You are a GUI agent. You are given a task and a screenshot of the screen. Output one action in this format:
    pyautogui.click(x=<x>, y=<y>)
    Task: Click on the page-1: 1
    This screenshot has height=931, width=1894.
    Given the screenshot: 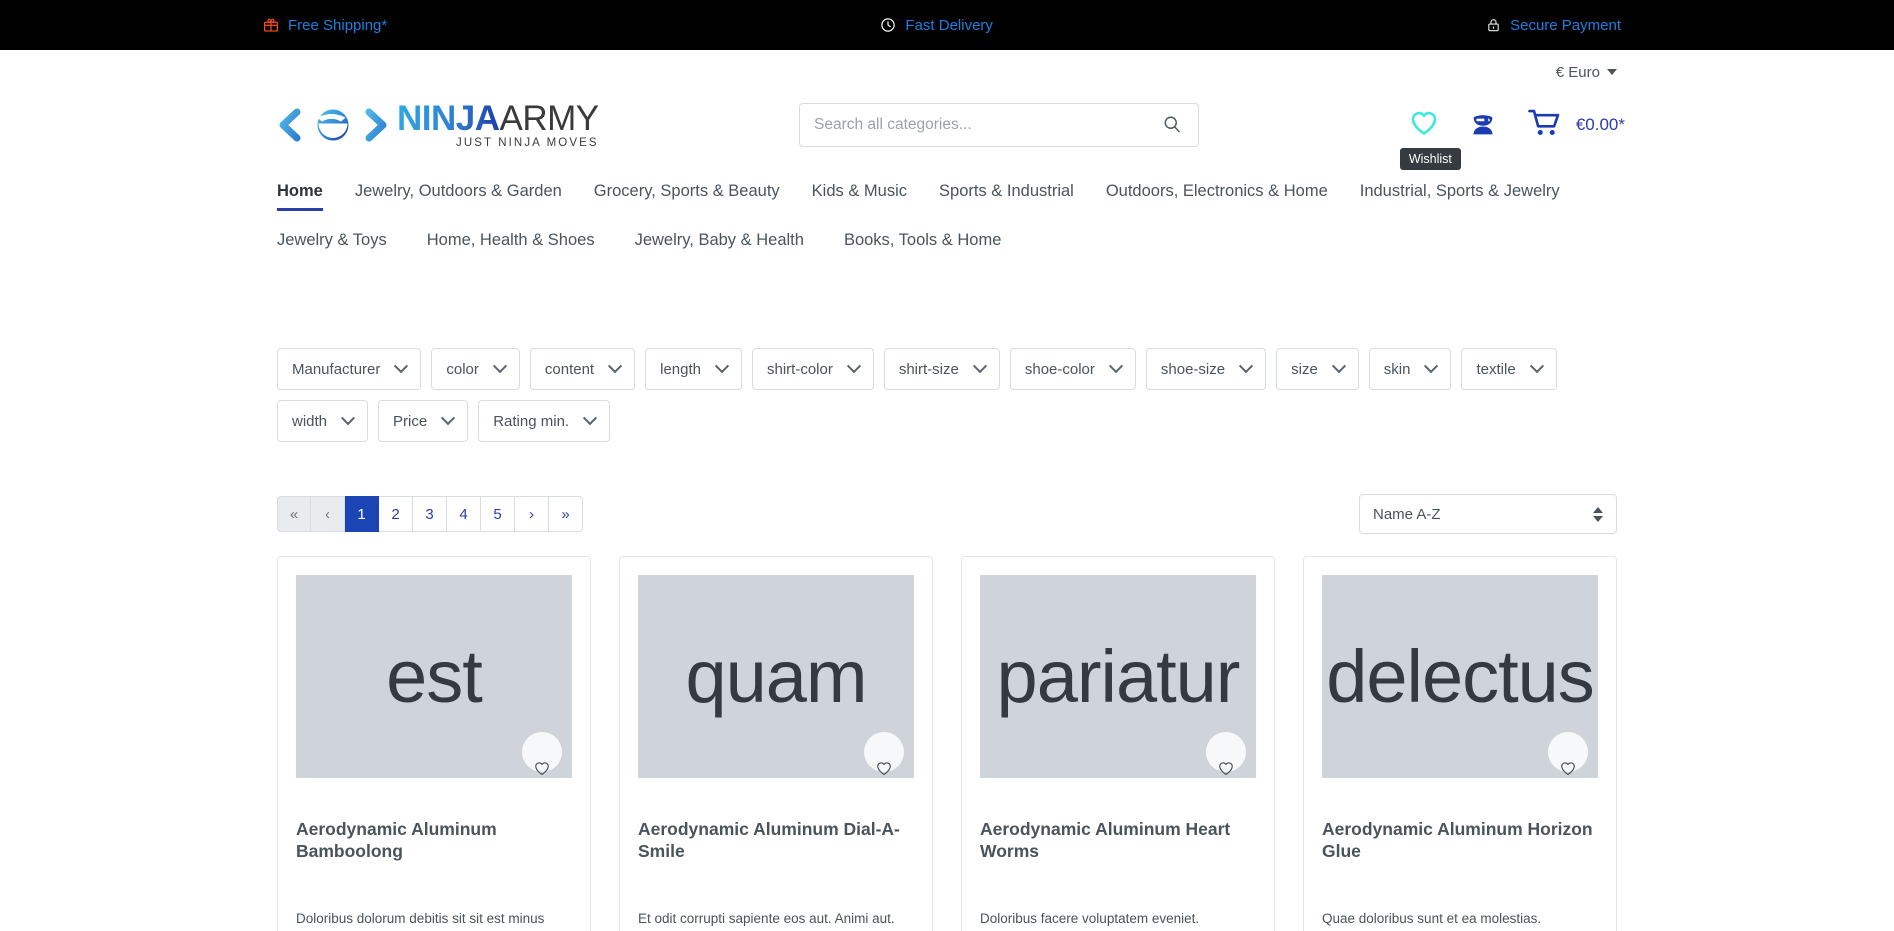 What is the action you would take?
    pyautogui.click(x=362, y=514)
    